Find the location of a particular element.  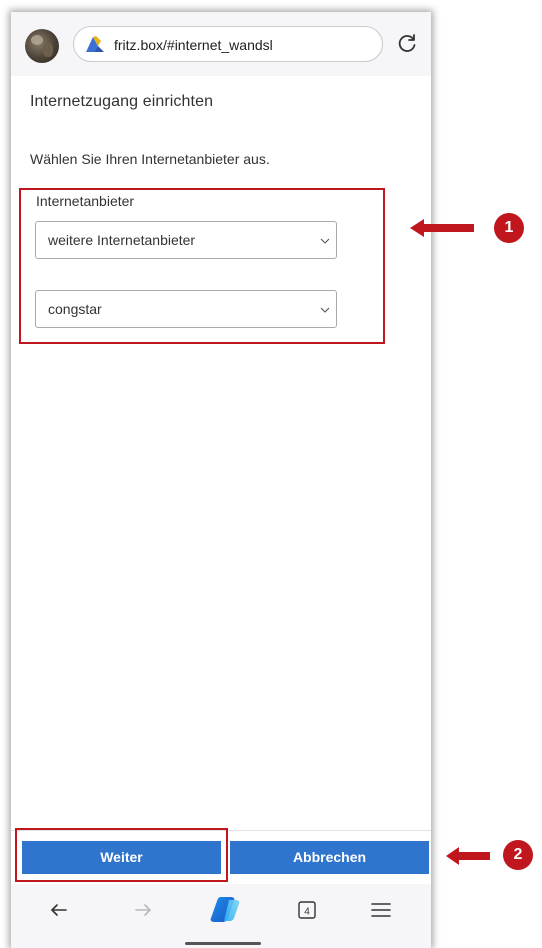

site-security-icon is located at coordinates (95, 44).